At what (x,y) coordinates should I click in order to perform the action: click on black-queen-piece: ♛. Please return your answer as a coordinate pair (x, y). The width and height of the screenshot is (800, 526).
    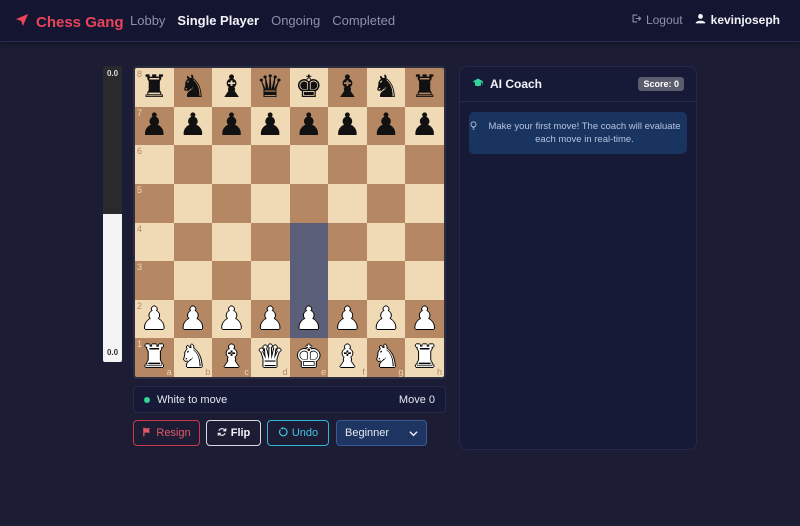
    Looking at the image, I should click on (270, 87).